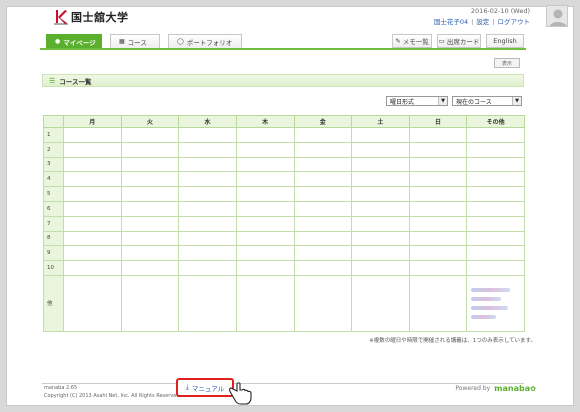 The height and width of the screenshot is (412, 580). Describe the element at coordinates (205, 41) in the screenshot. I see `tab-portfolio: ◯ ポートフォリオ` at that location.